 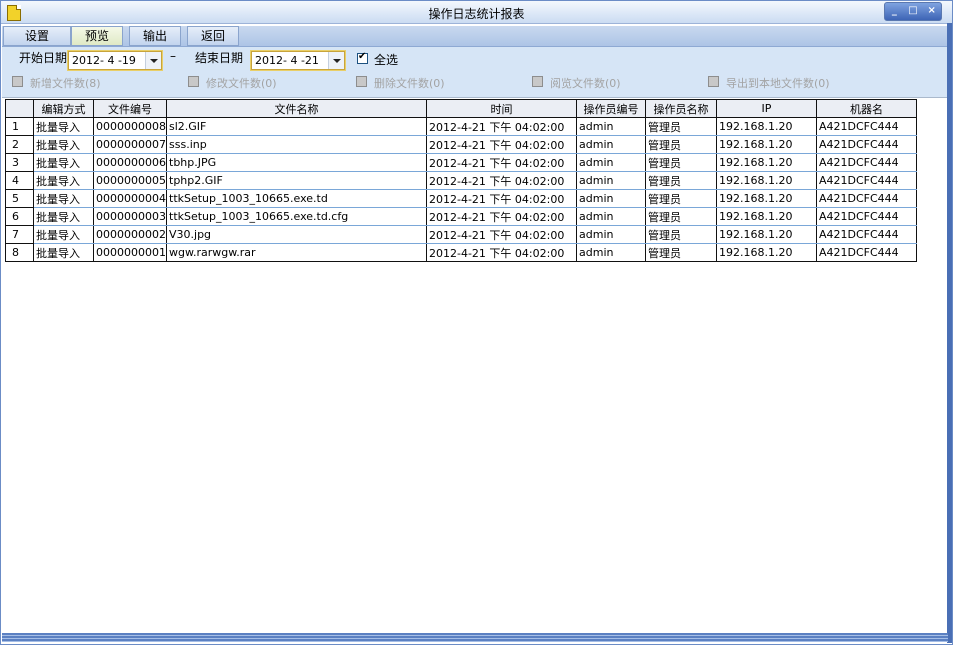 What do you see at coordinates (296, 216) in the screenshot?
I see `table-cell: ttkSetup_1003_10665.exe.td.cfg` at bounding box center [296, 216].